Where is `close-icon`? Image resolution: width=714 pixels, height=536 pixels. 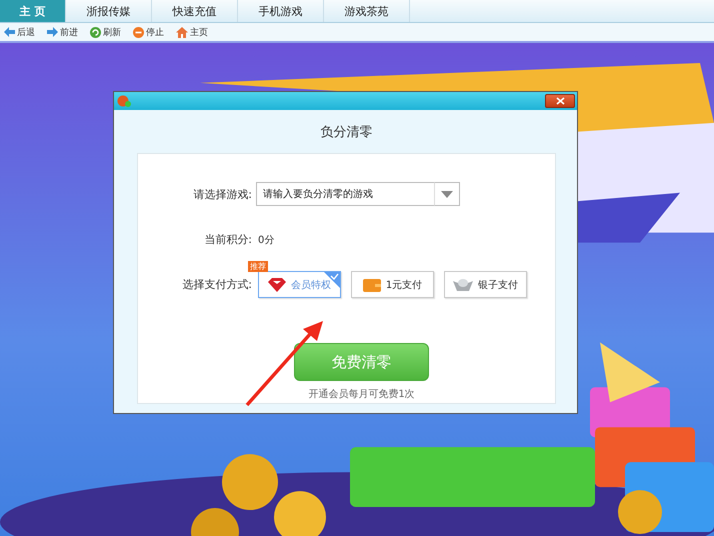
close-icon is located at coordinates (560, 101).